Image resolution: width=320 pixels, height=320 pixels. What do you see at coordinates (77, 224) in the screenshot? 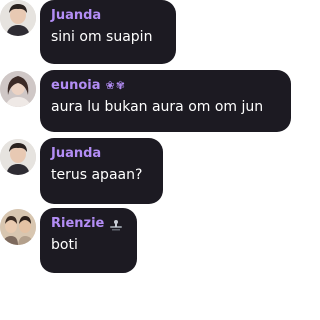
I see `sender-name-label: Rienzie` at bounding box center [77, 224].